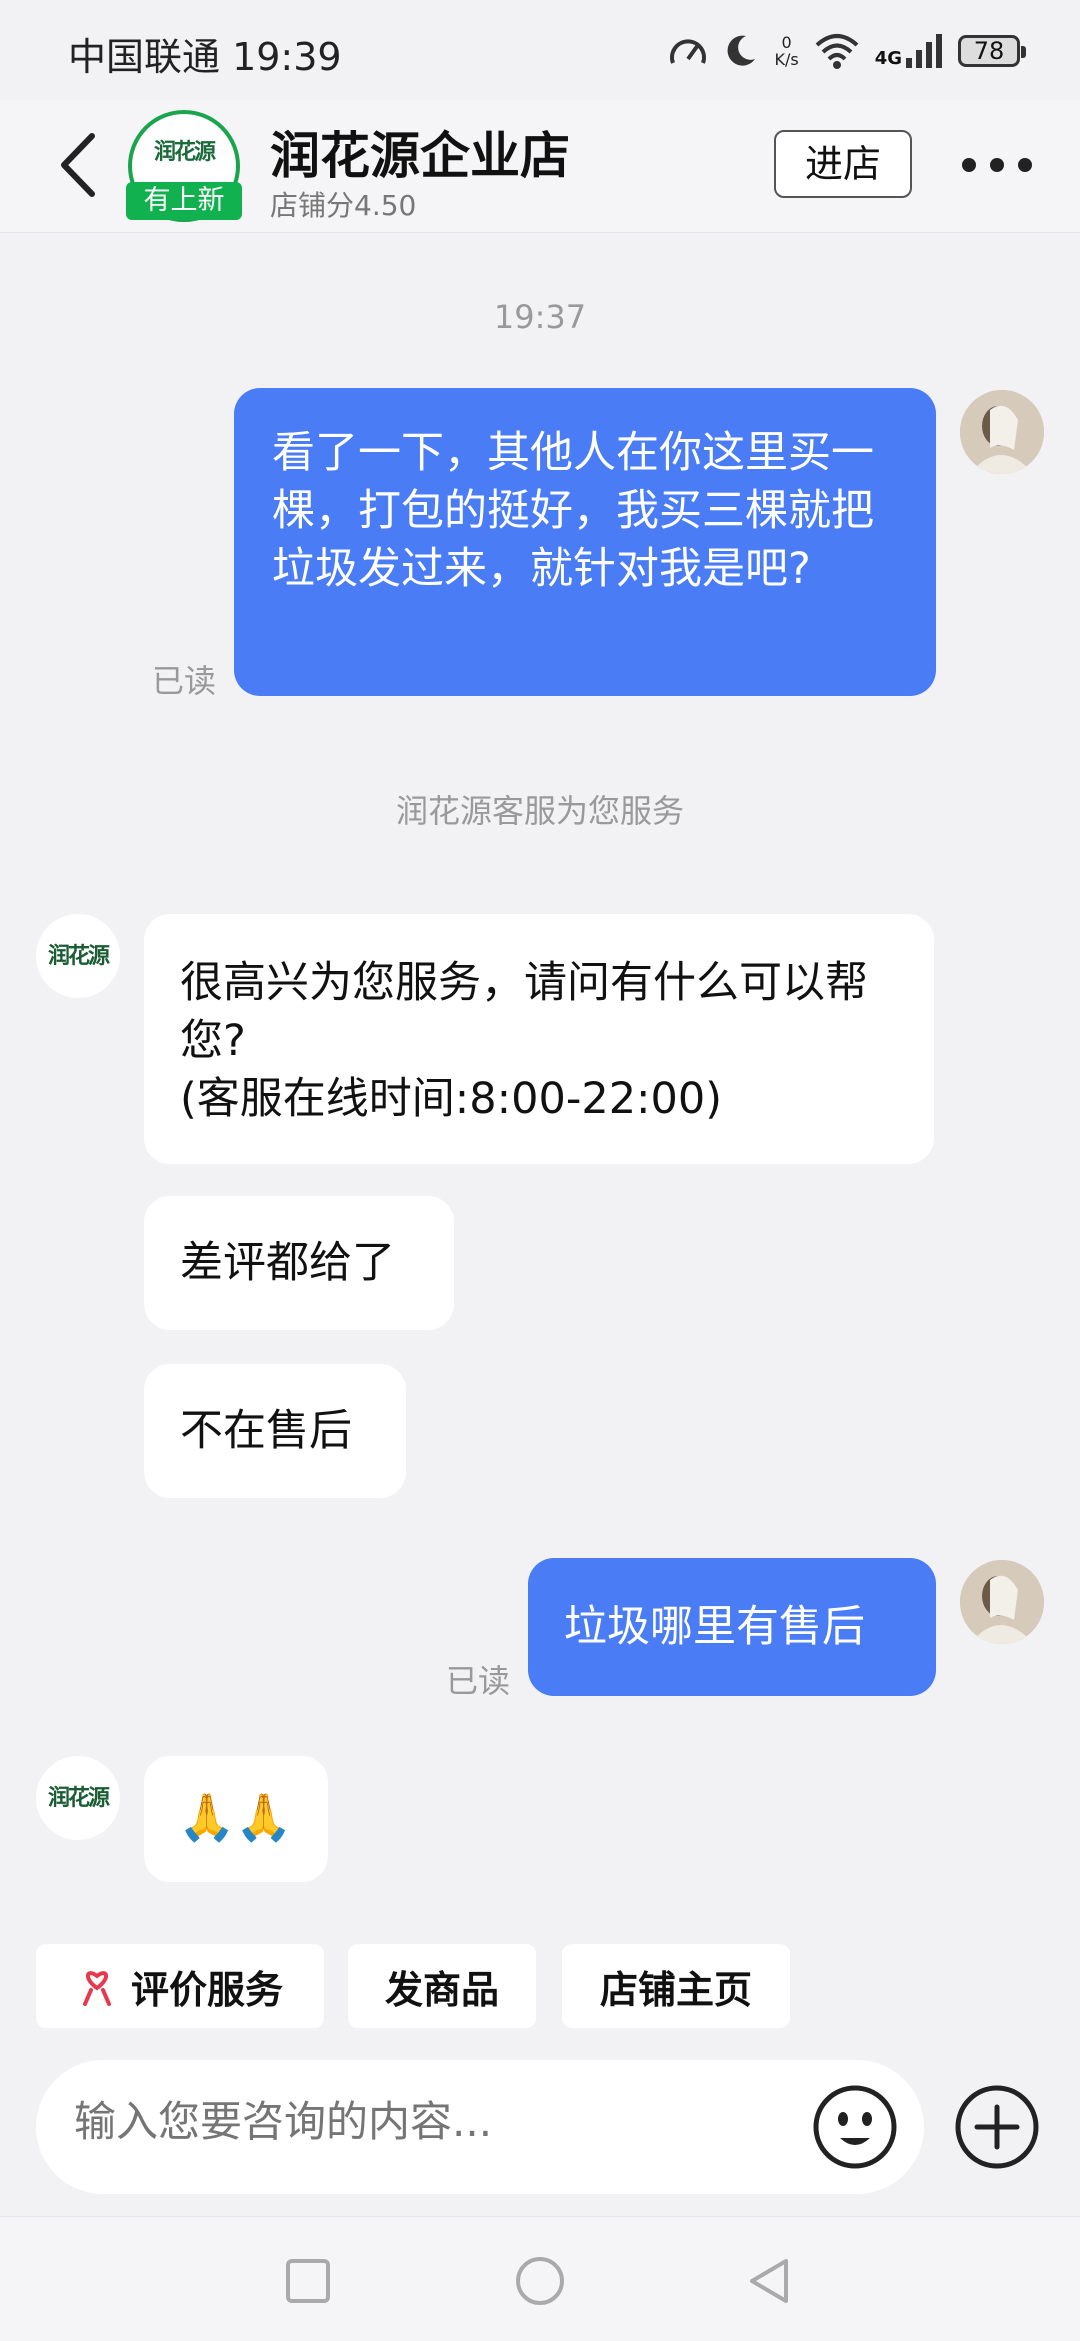 The image size is (1080, 2341). Describe the element at coordinates (287, 1263) in the screenshot. I see `message-text: 差评都给了` at that location.